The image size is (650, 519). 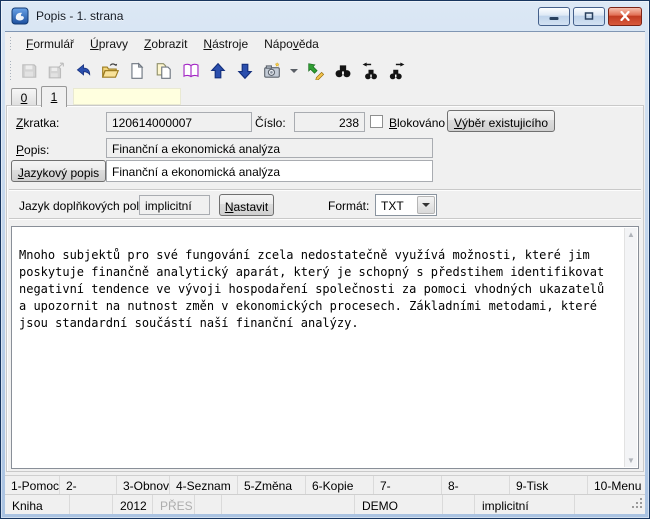 I want to click on book-icon, so click(x=191, y=71).